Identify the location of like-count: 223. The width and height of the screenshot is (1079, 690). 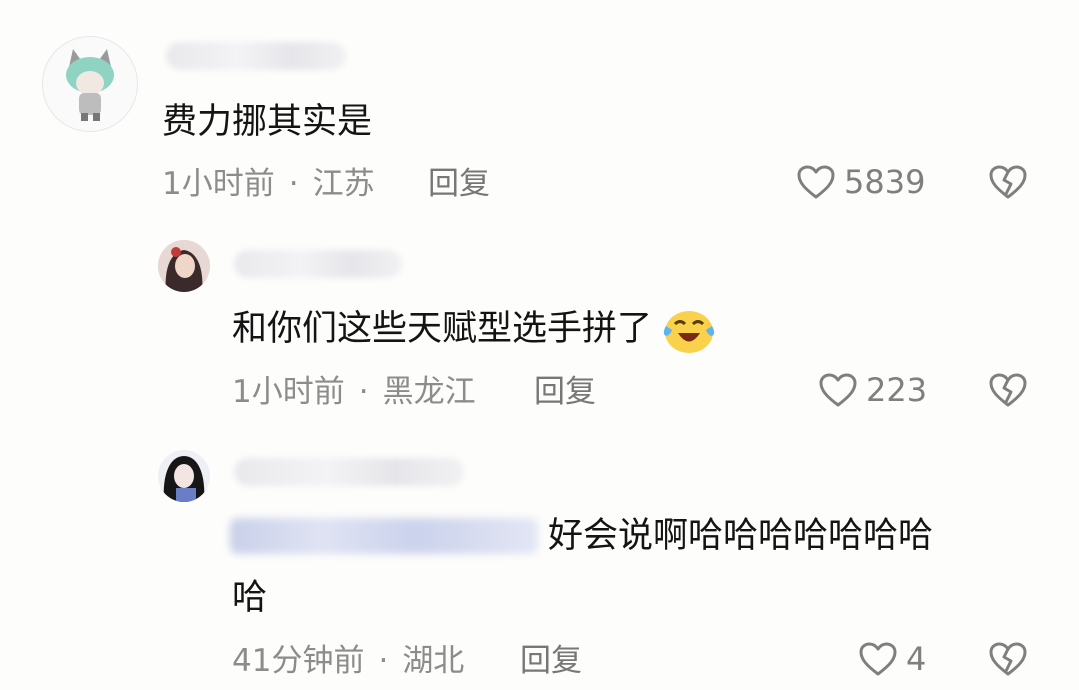
(897, 390).